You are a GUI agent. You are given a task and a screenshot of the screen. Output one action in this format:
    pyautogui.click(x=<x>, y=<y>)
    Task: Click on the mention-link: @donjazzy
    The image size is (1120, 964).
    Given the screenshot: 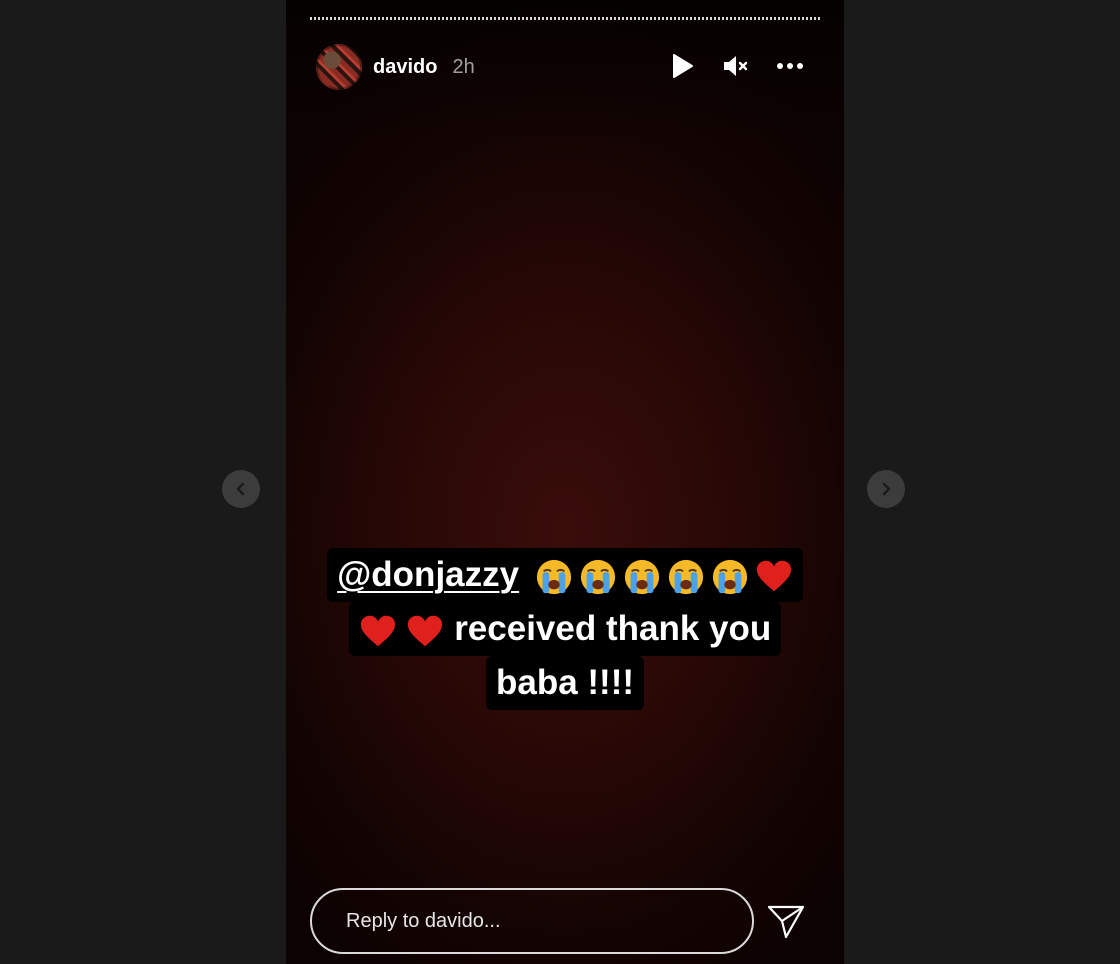 What is the action you would take?
    pyautogui.click(x=428, y=574)
    